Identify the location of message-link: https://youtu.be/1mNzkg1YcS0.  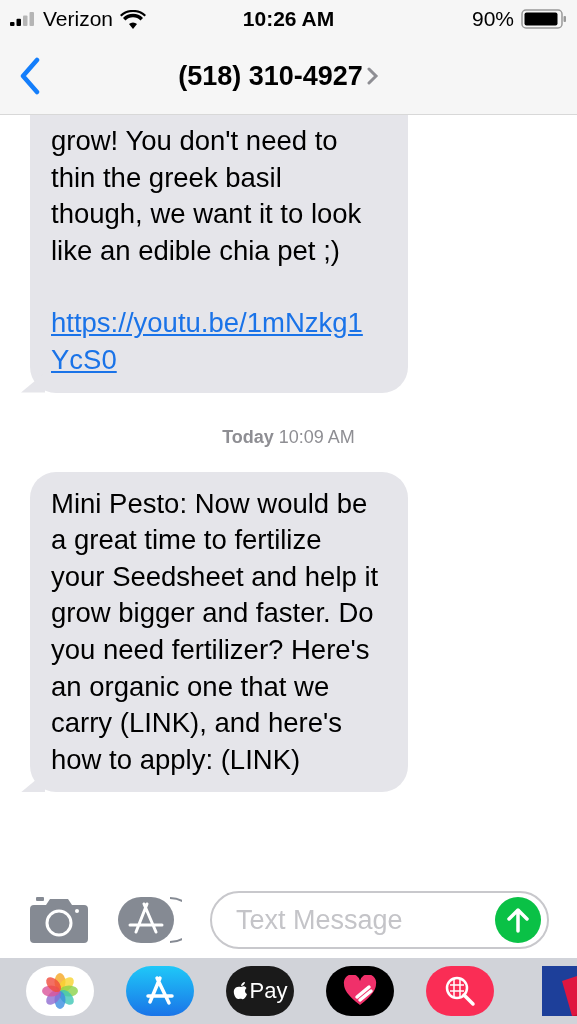
(215, 342).